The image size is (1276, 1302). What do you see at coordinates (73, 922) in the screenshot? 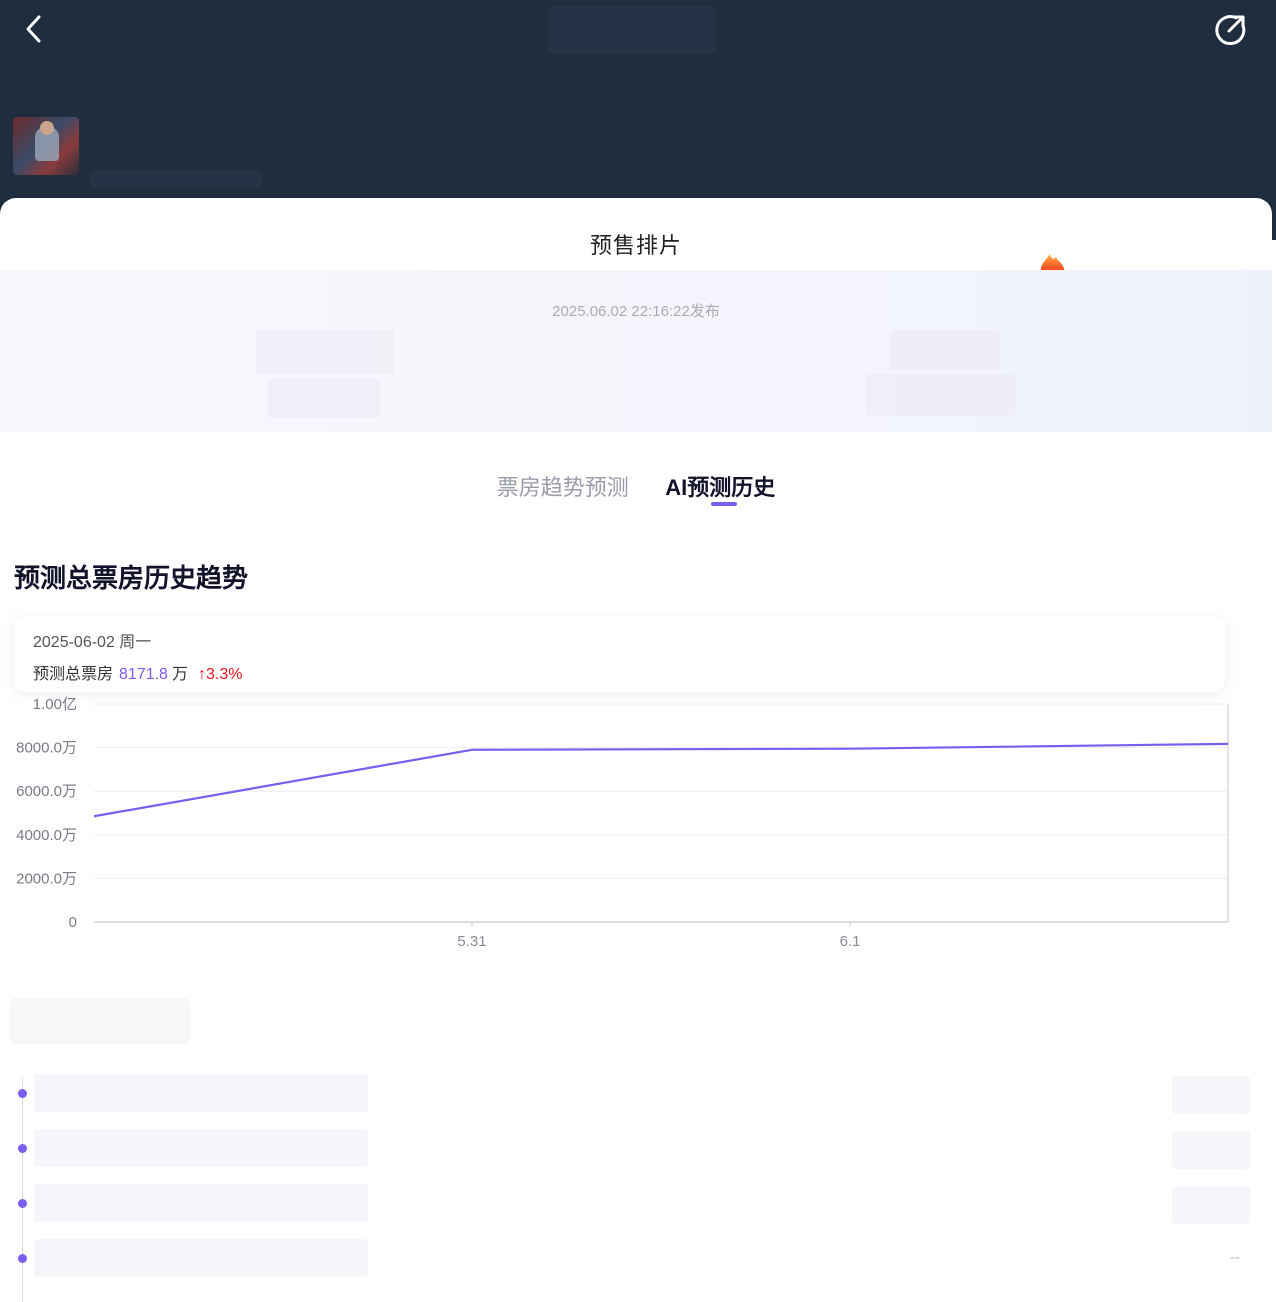
I see `y-tick-label: 0` at bounding box center [73, 922].